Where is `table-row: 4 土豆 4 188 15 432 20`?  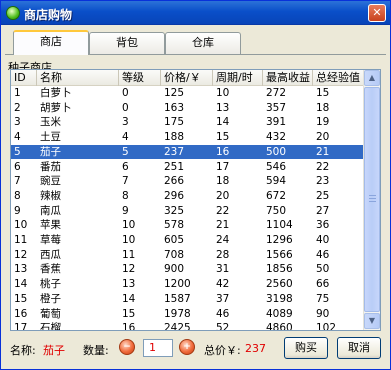 table-row: 4 土豆 4 188 15 432 20 is located at coordinates (187, 137).